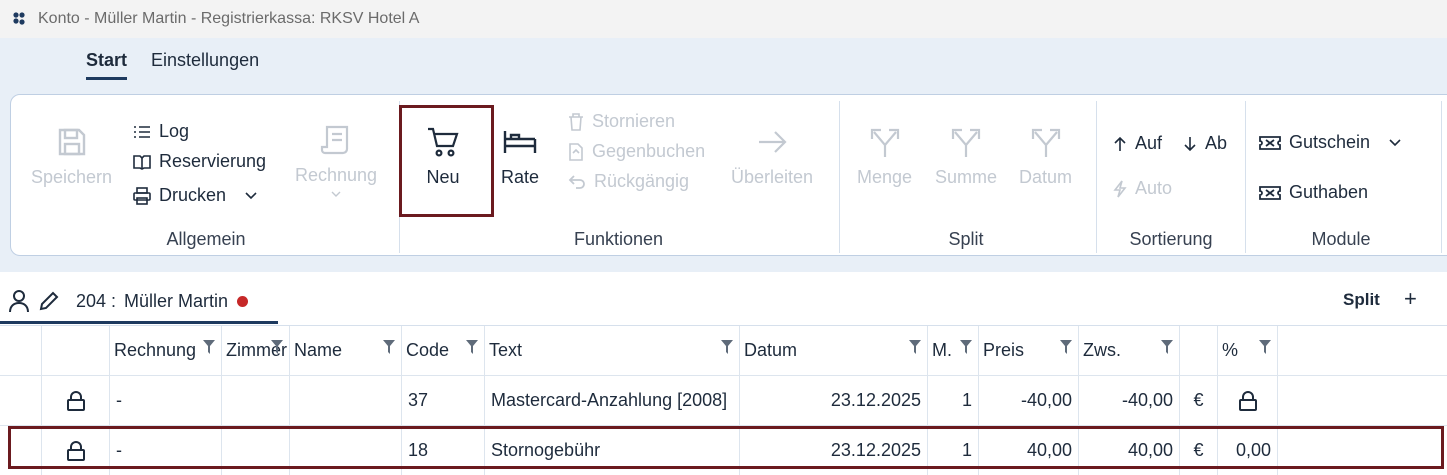 The height and width of the screenshot is (475, 1447). Describe the element at coordinates (199, 195) in the screenshot. I see `drucken-button: Drucken` at that location.